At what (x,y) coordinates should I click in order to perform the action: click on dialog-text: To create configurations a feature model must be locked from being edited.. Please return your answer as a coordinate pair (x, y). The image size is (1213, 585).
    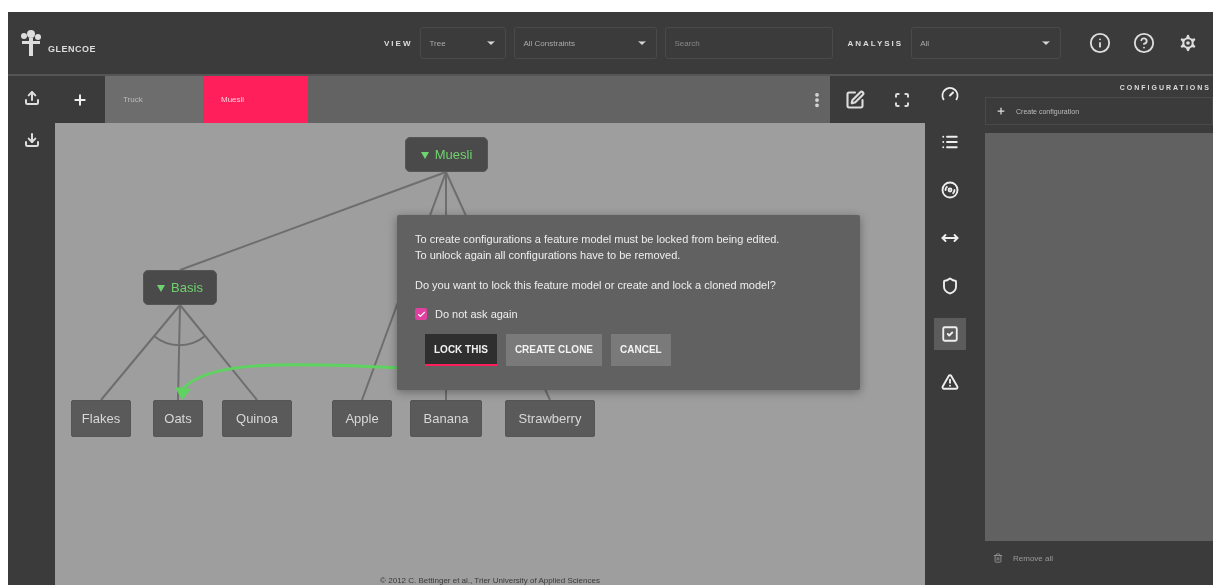
    Looking at the image, I should click on (598, 239).